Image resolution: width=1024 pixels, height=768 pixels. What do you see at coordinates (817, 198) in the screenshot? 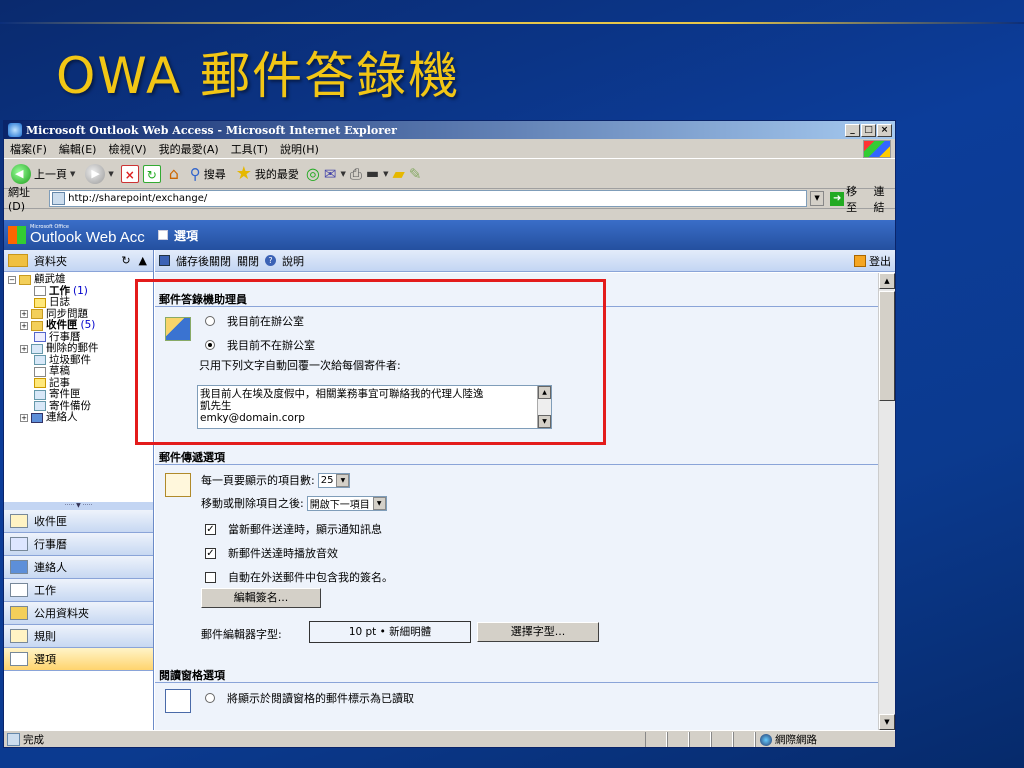
I see `address-dropdown: ▼` at bounding box center [817, 198].